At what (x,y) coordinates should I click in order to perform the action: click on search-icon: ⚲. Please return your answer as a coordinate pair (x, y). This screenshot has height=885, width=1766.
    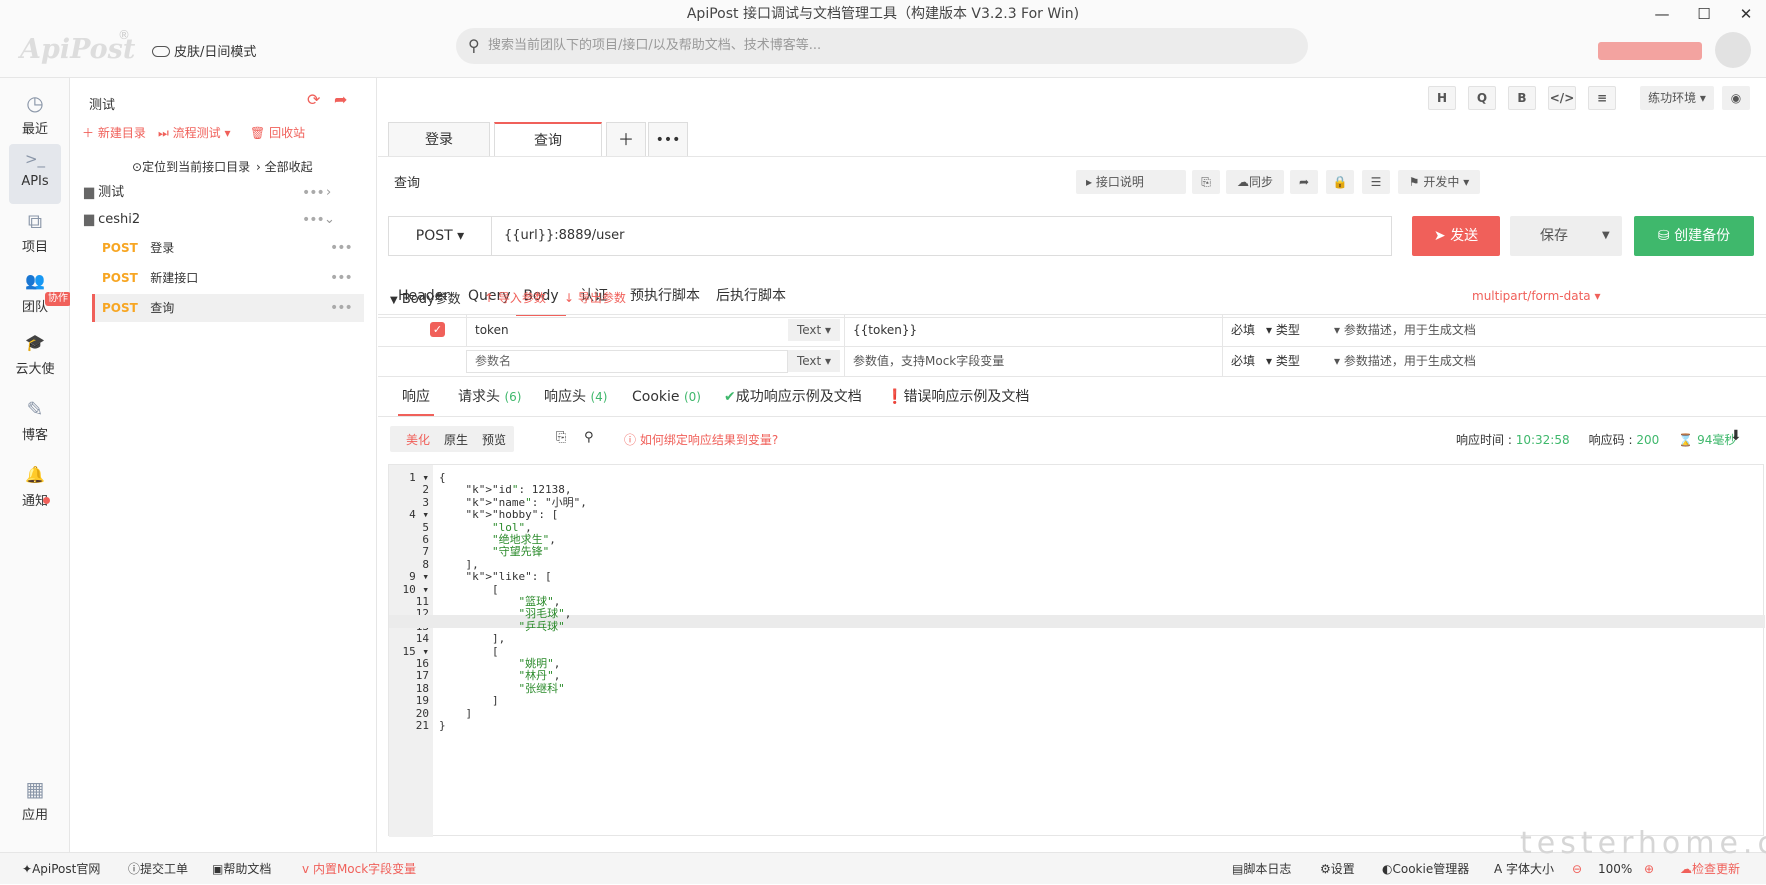
    Looking at the image, I should click on (589, 437).